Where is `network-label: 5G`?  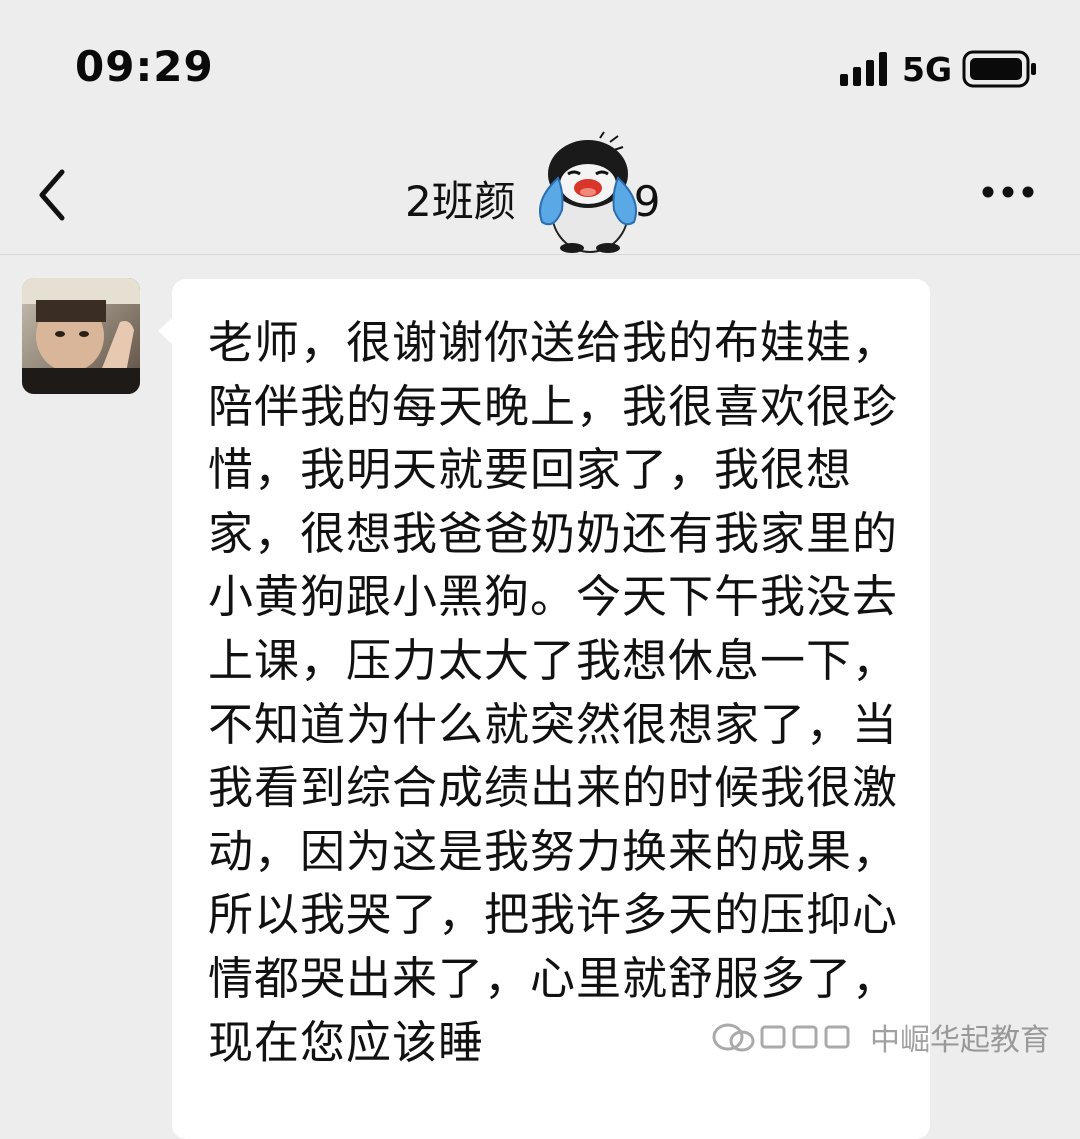 network-label: 5G is located at coordinates (927, 69).